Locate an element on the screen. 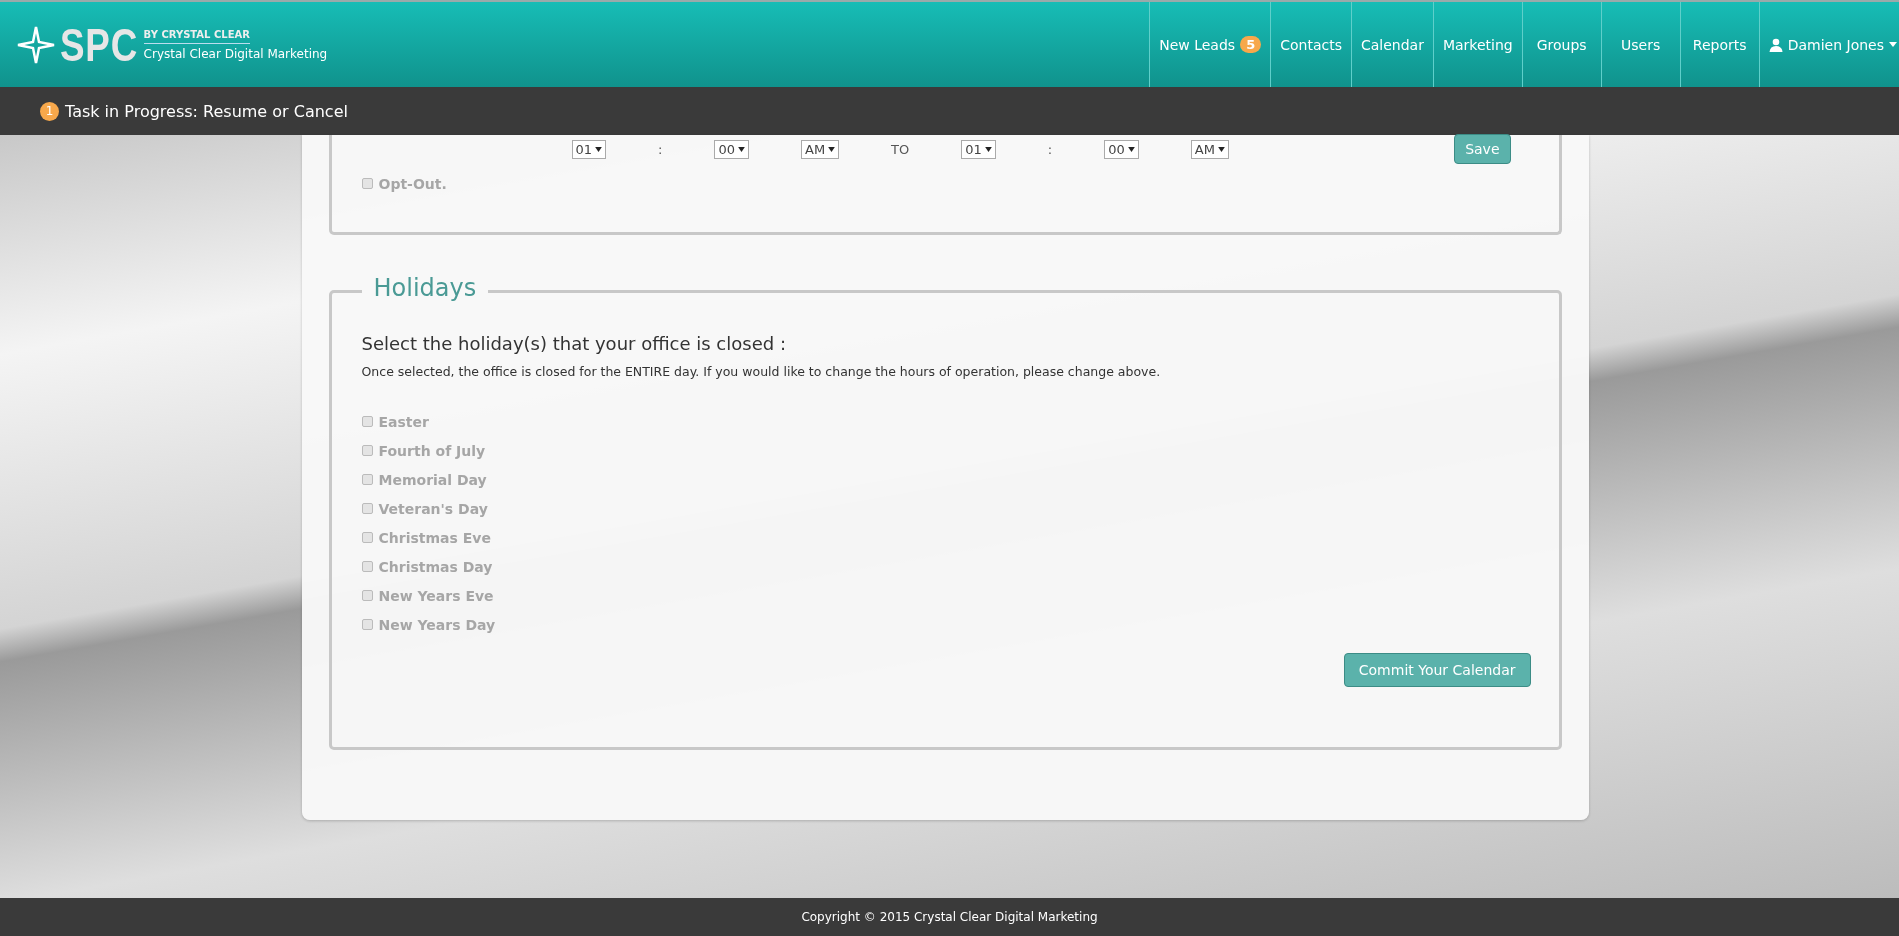 This screenshot has height=936, width=1899. checkbox-label: Veteran's Day is located at coordinates (433, 508).